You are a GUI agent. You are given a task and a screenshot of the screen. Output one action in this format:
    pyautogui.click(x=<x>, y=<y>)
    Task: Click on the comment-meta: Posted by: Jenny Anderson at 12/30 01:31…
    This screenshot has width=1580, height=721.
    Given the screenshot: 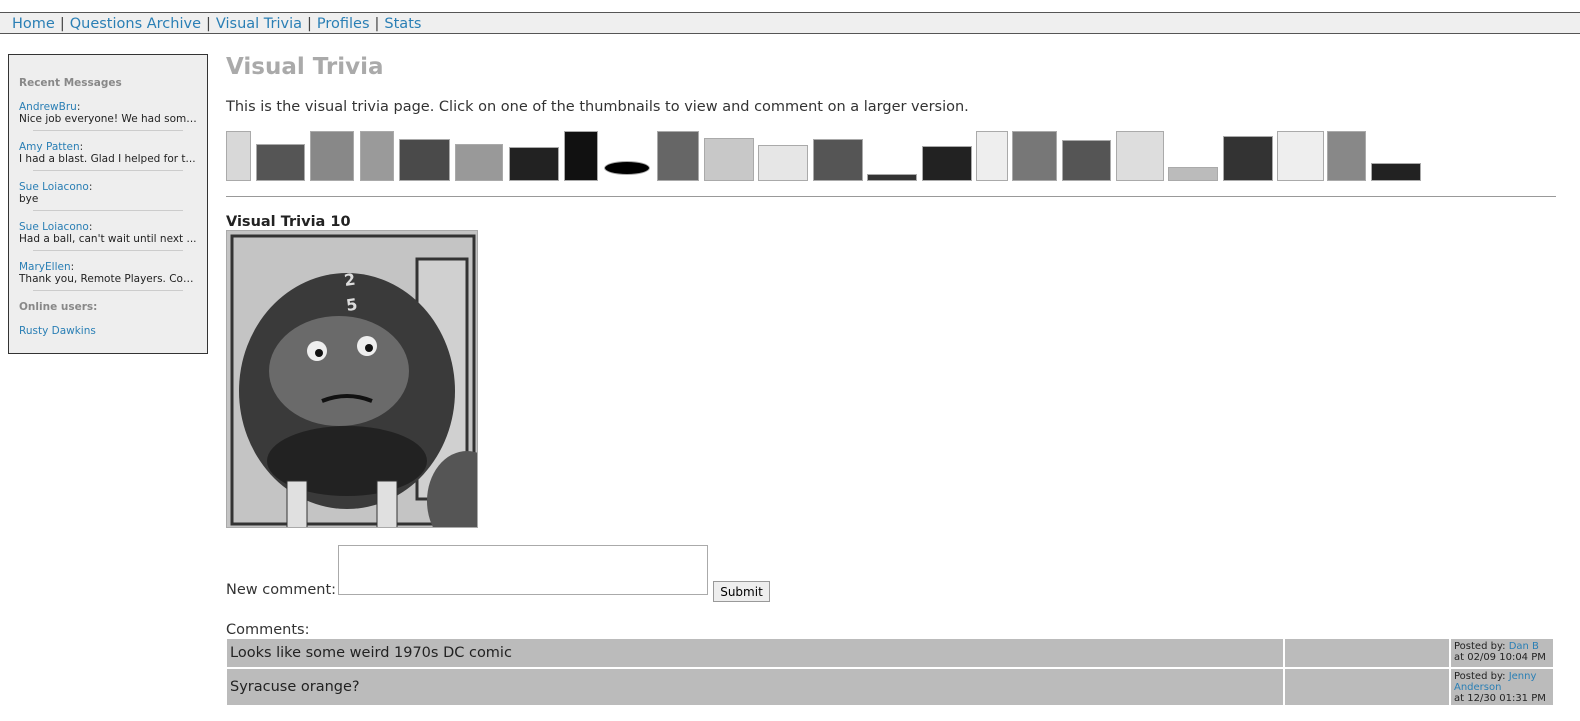 What is the action you would take?
    pyautogui.click(x=1502, y=687)
    